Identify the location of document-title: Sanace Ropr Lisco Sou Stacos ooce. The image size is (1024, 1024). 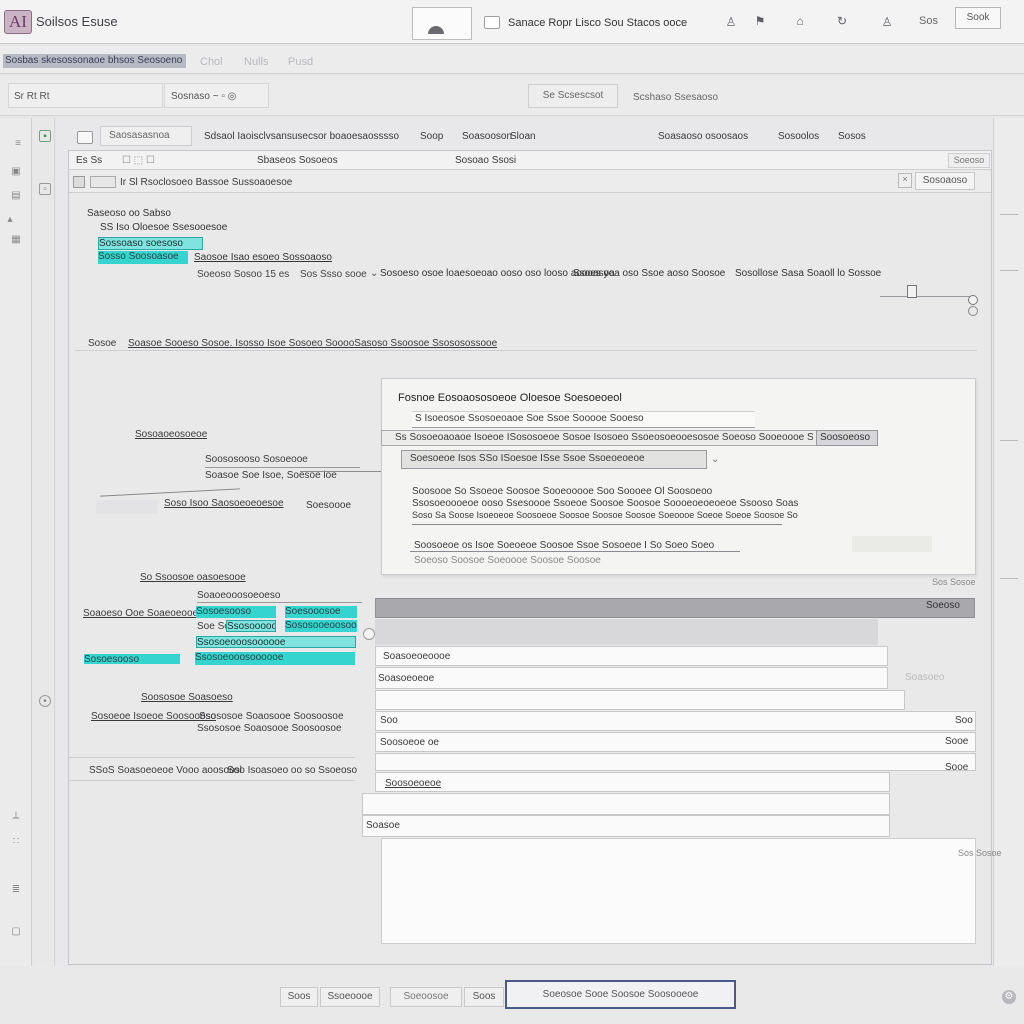
(598, 23).